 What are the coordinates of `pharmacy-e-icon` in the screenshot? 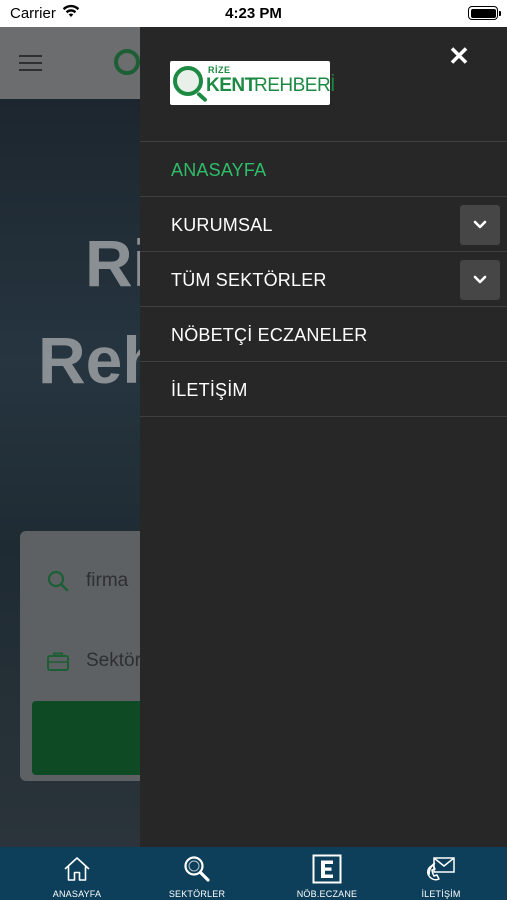 It's located at (327, 869).